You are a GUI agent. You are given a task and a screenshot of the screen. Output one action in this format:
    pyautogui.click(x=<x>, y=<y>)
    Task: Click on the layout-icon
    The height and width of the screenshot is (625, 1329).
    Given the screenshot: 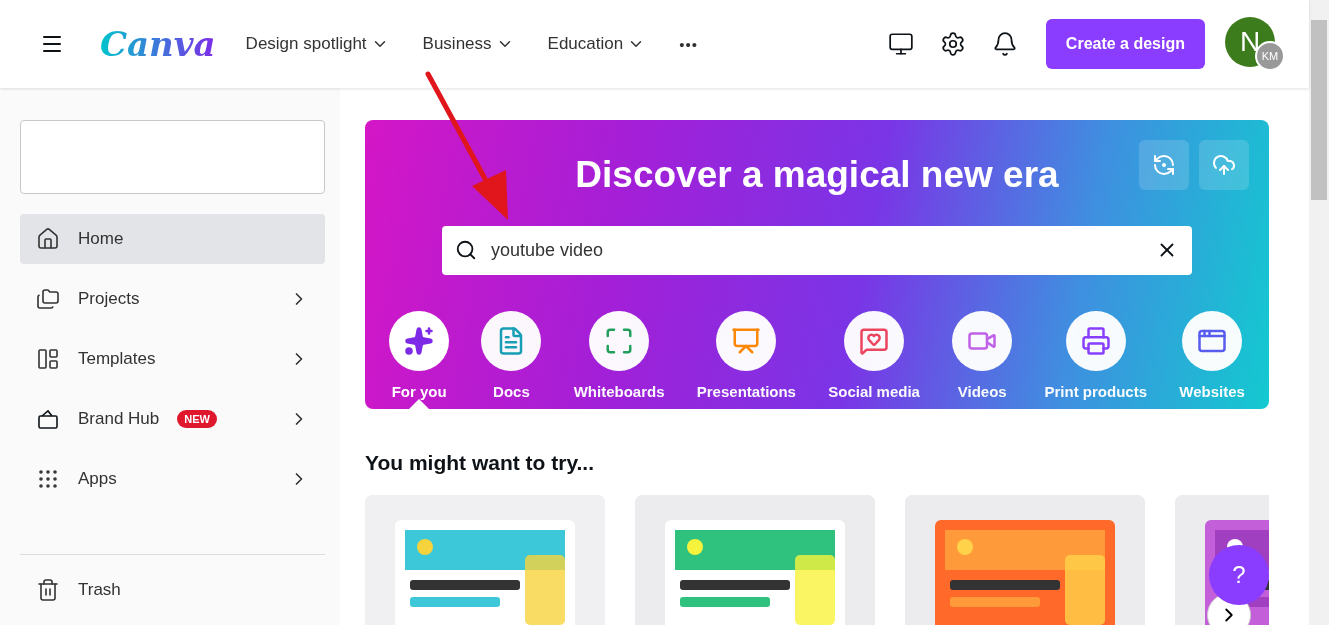 What is the action you would take?
    pyautogui.click(x=48, y=359)
    